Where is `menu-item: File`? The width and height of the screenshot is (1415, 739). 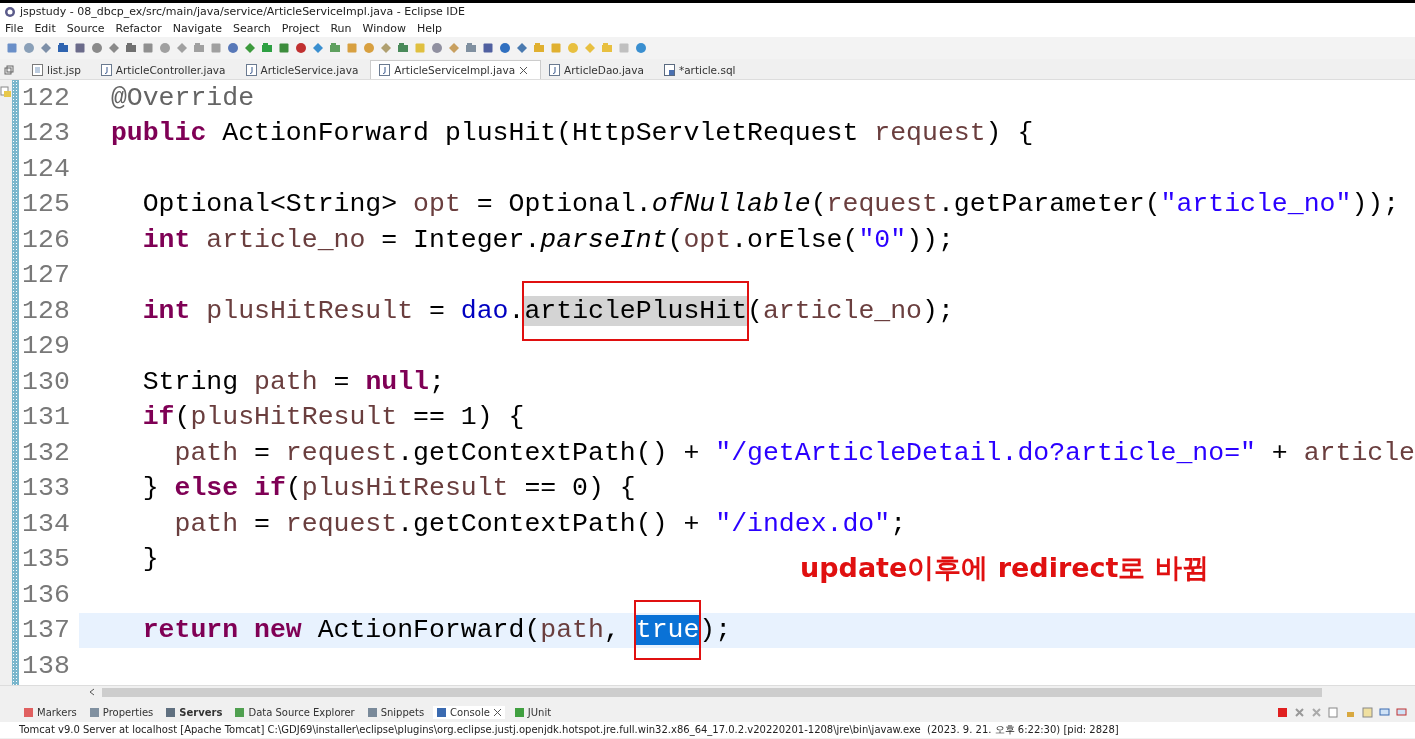
menu-item: File is located at coordinates (14, 28).